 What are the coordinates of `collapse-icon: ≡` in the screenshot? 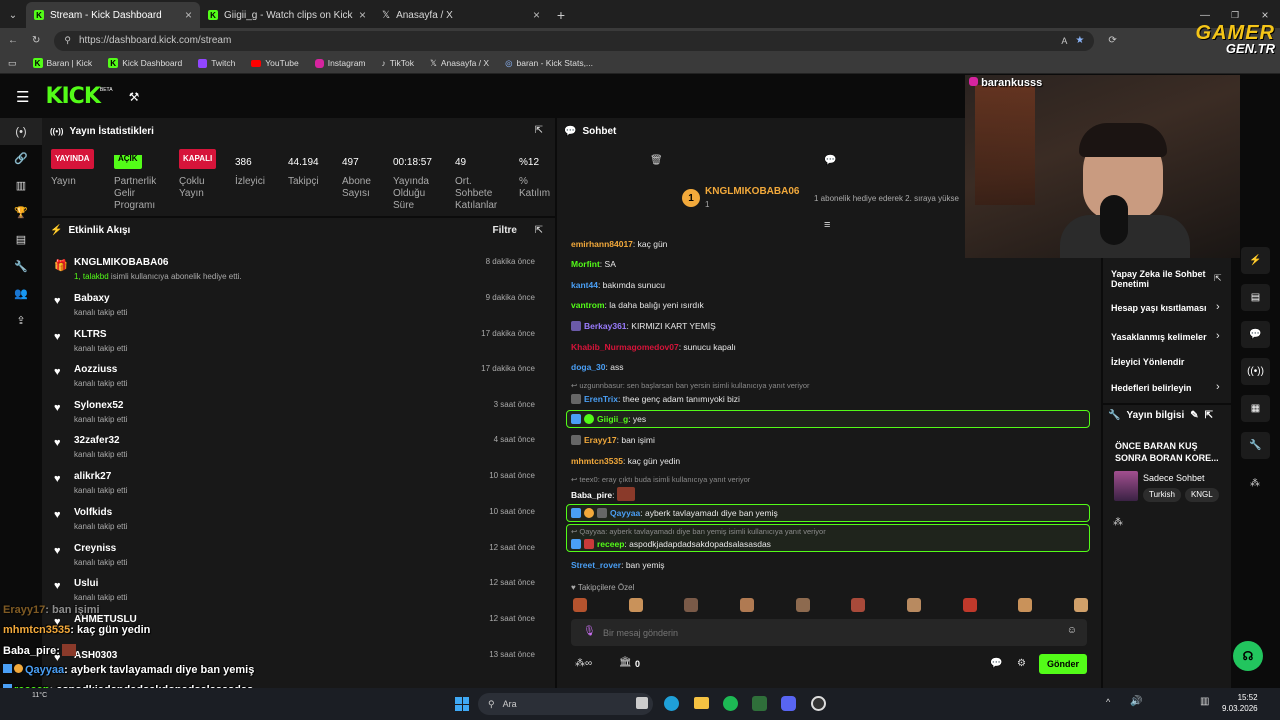 It's located at (827, 225).